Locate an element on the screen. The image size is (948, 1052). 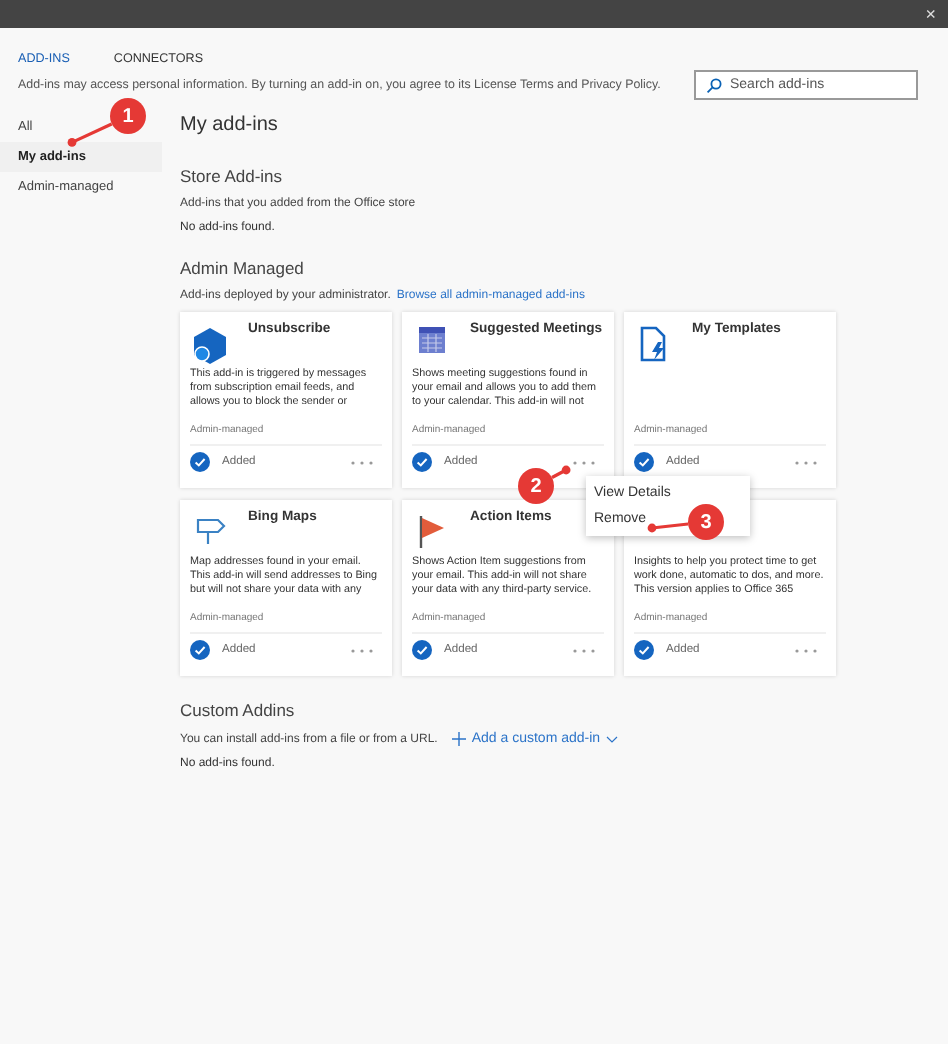
page-title: My add-ins is located at coordinates (230, 127).